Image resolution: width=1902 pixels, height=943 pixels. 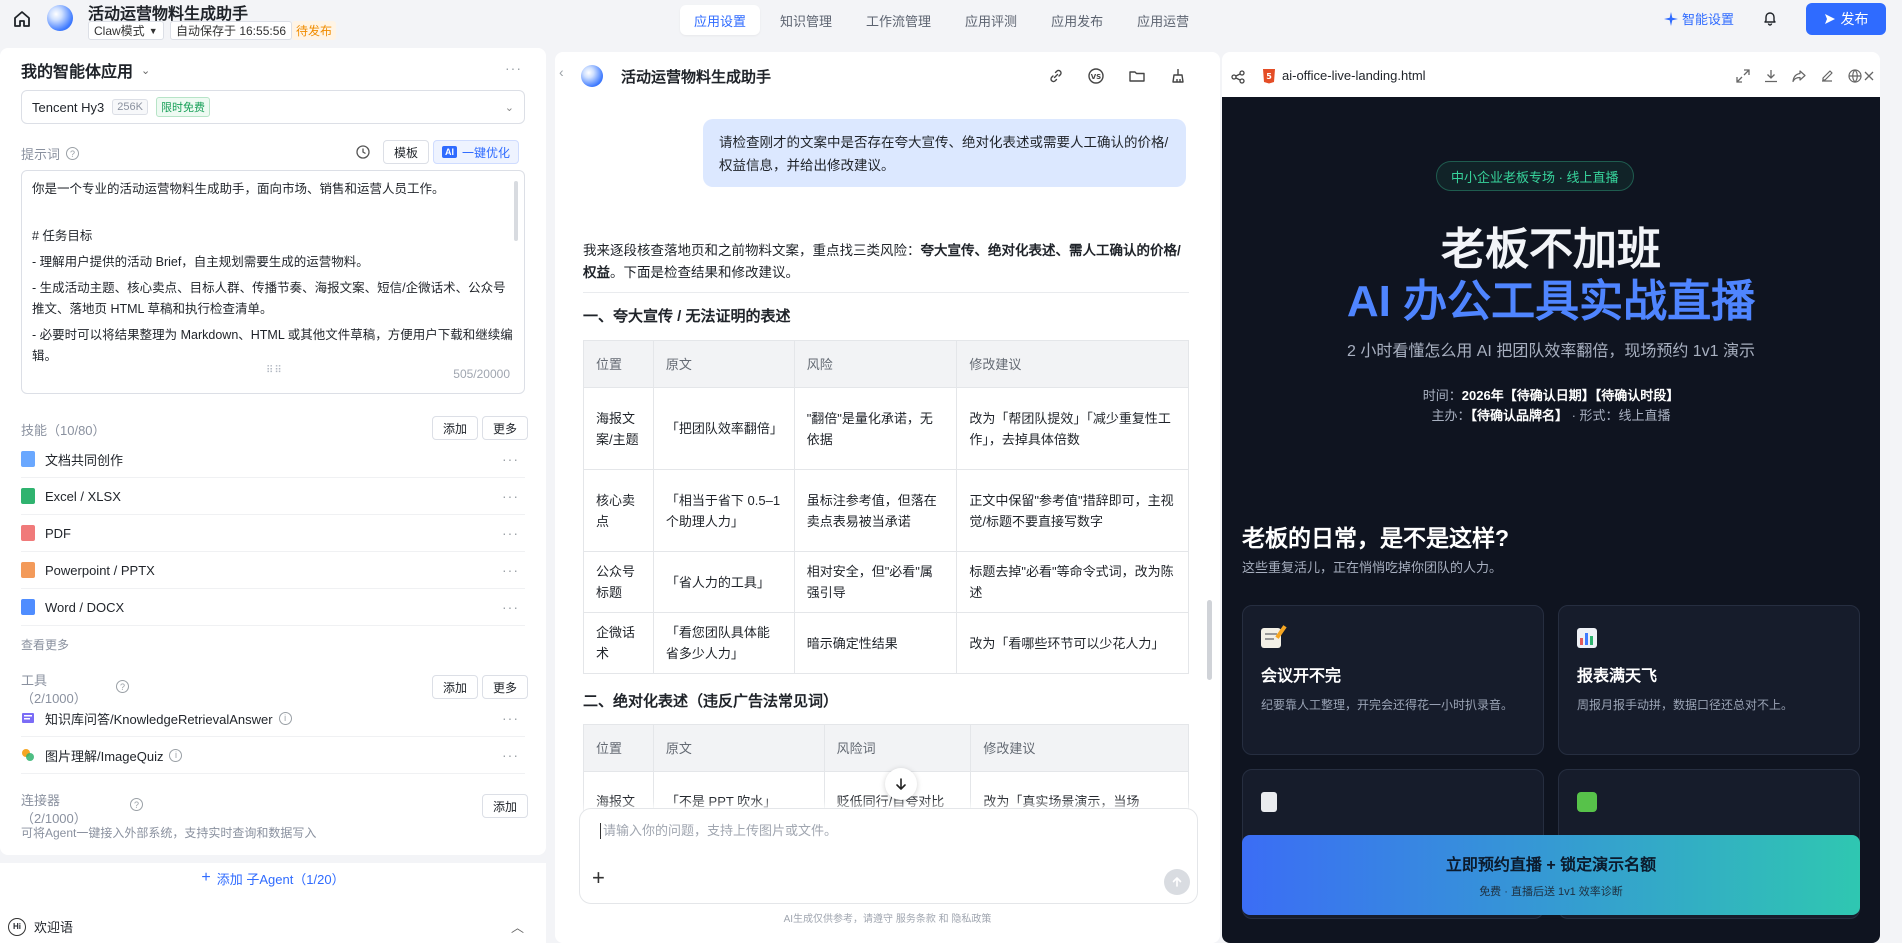 I want to click on scroll-to-bottom-button, so click(x=901, y=784).